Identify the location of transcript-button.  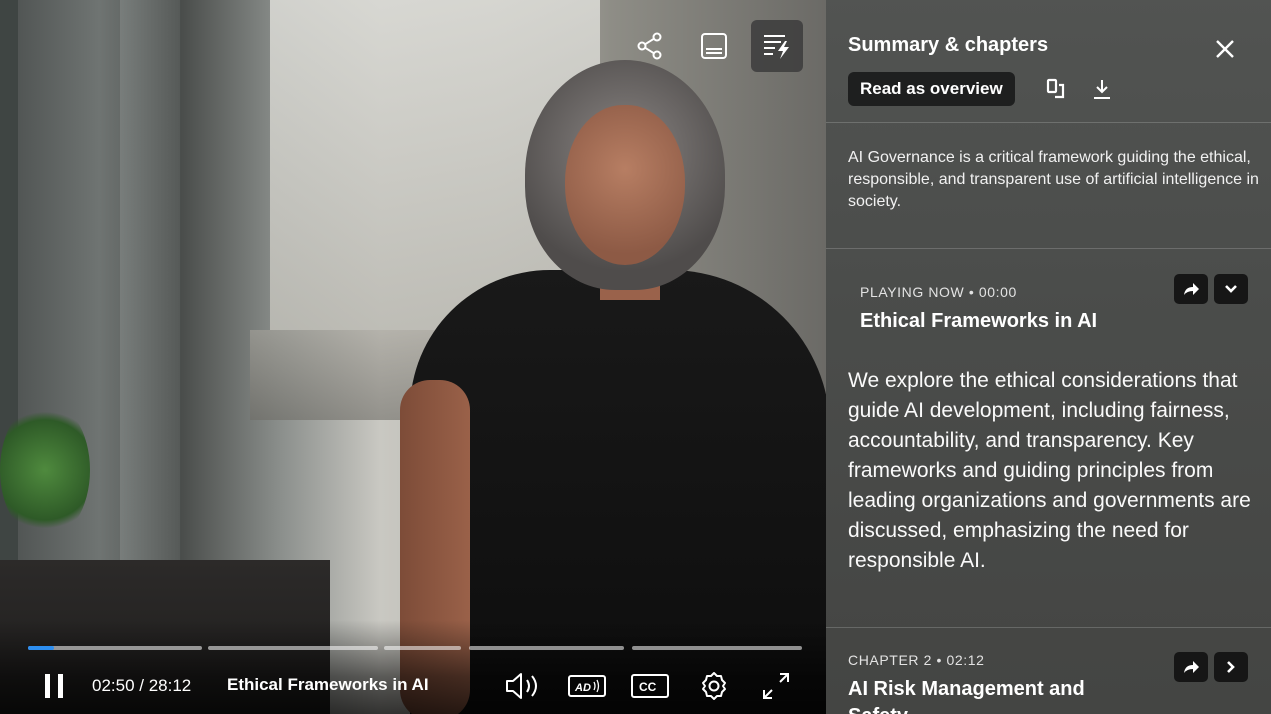
(714, 46).